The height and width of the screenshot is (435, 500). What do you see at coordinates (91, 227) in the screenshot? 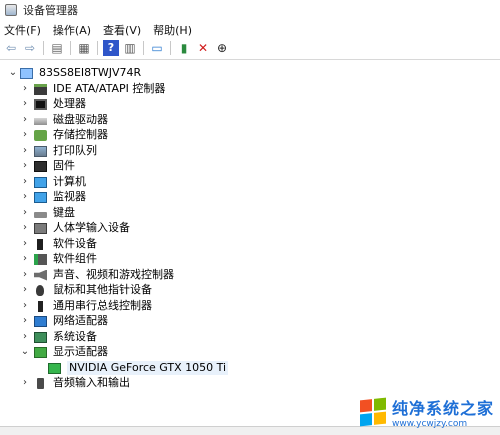
I see `tree-item-label: 人体学输入设备` at bounding box center [91, 227].